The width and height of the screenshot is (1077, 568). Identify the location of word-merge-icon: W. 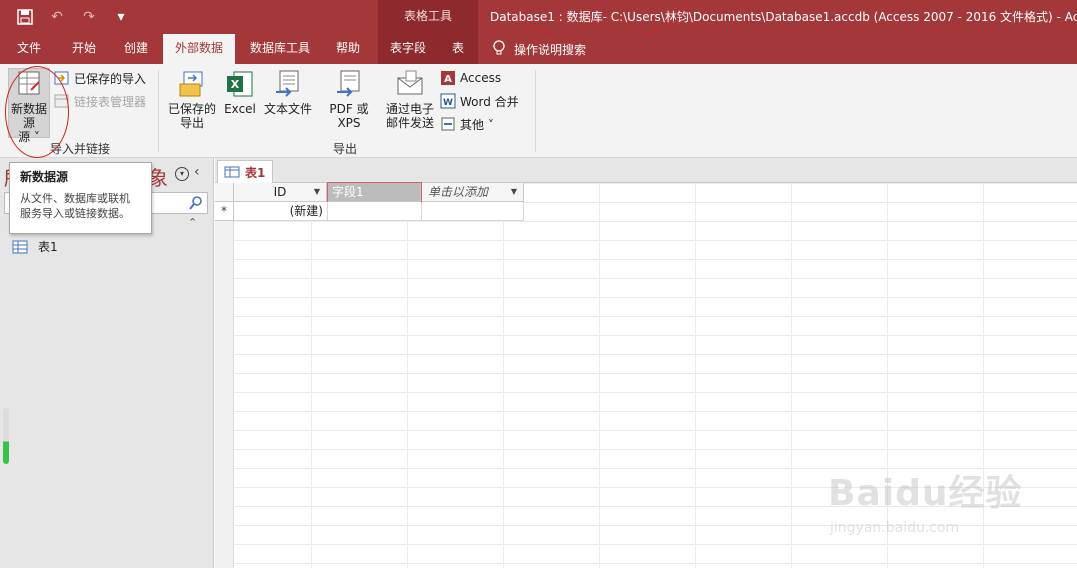
(448, 101).